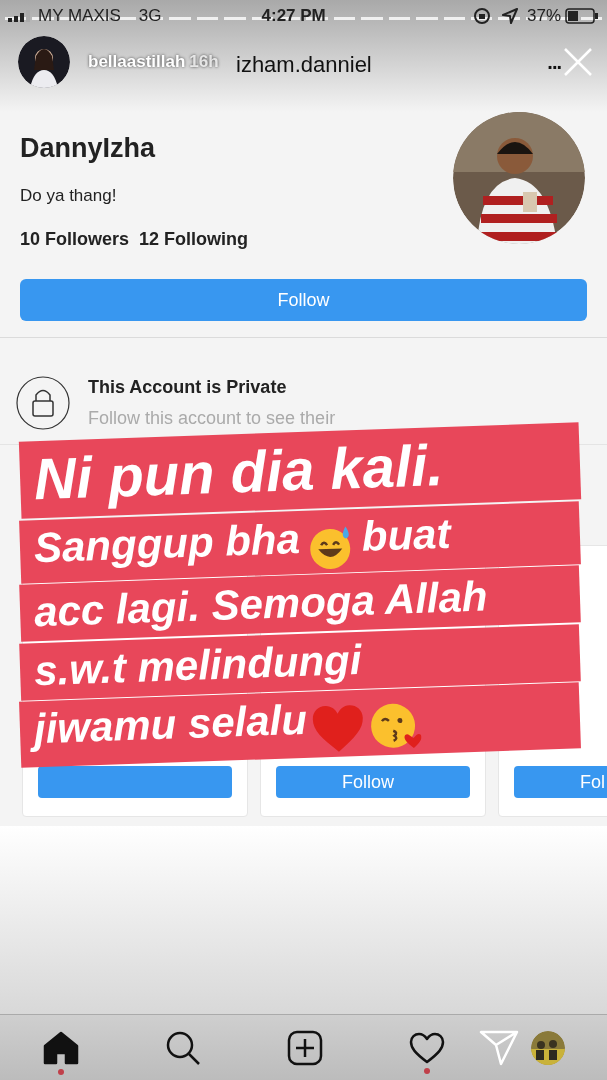 The image size is (607, 1080). Describe the element at coordinates (582, 16) in the screenshot. I see `battery-icon` at that location.